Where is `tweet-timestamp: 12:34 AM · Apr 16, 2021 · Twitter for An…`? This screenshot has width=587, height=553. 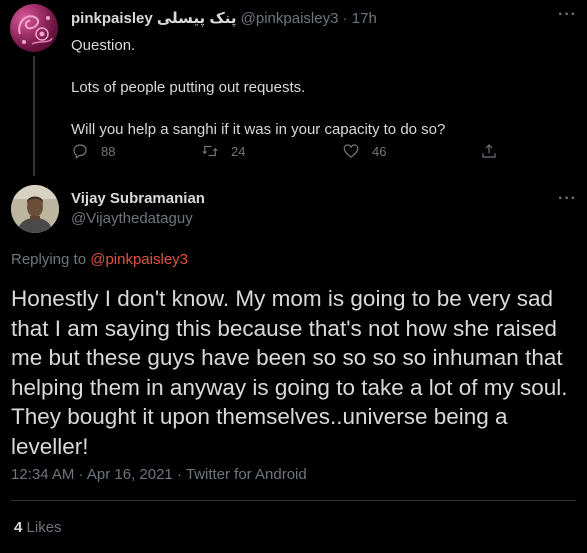
tweet-timestamp: 12:34 AM · Apr 16, 2021 · Twitter for An… is located at coordinates (159, 474).